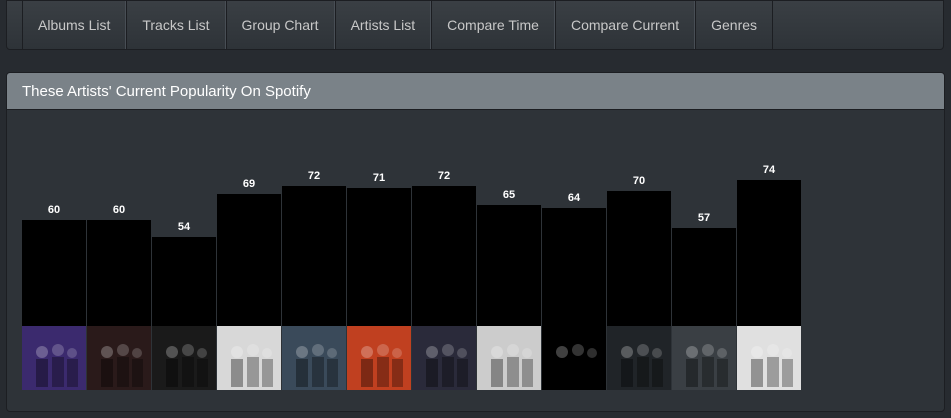  What do you see at coordinates (184, 227) in the screenshot?
I see `bar-value-label: 54` at bounding box center [184, 227].